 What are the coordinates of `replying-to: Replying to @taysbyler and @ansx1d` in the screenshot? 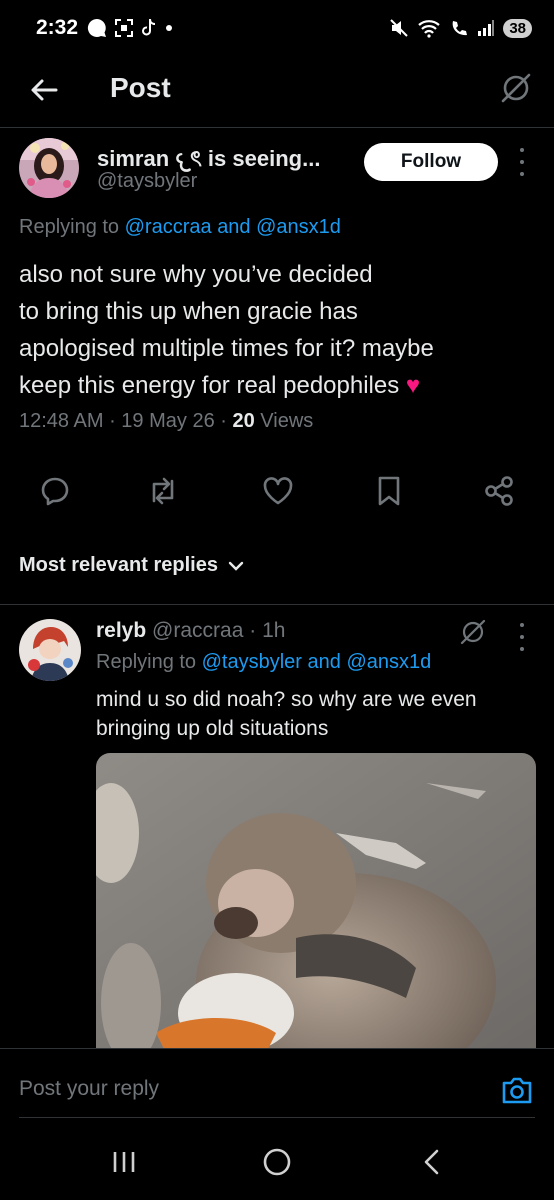 It's located at (264, 662).